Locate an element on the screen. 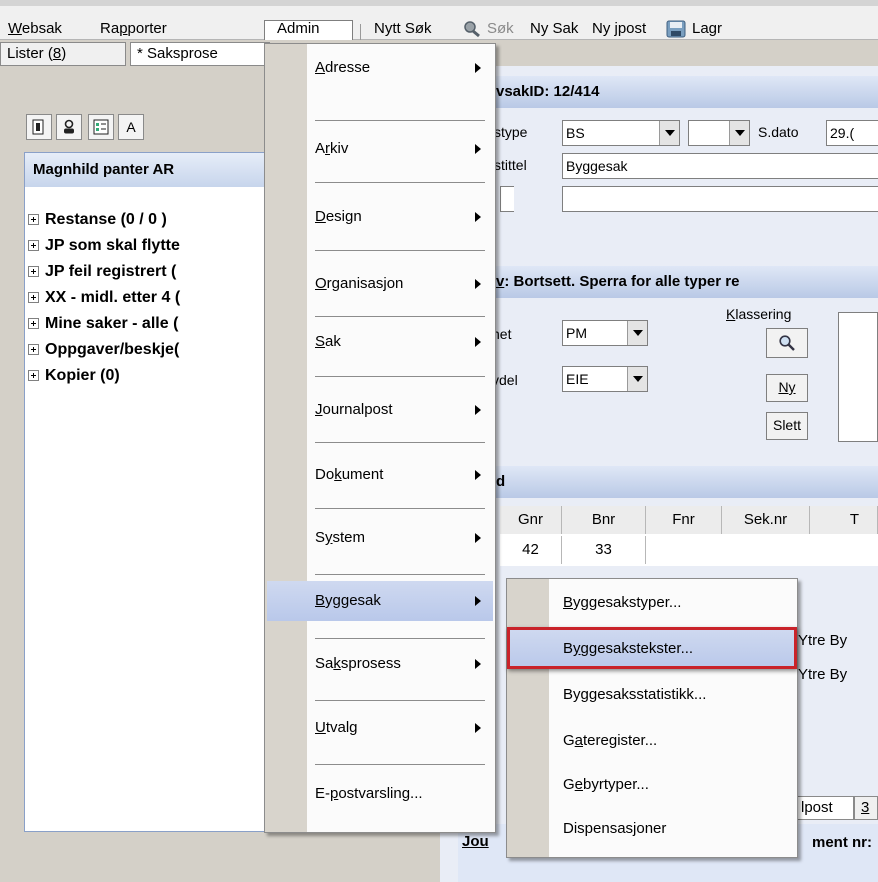 The image size is (878, 882). save-icon is located at coordinates (676, 29).